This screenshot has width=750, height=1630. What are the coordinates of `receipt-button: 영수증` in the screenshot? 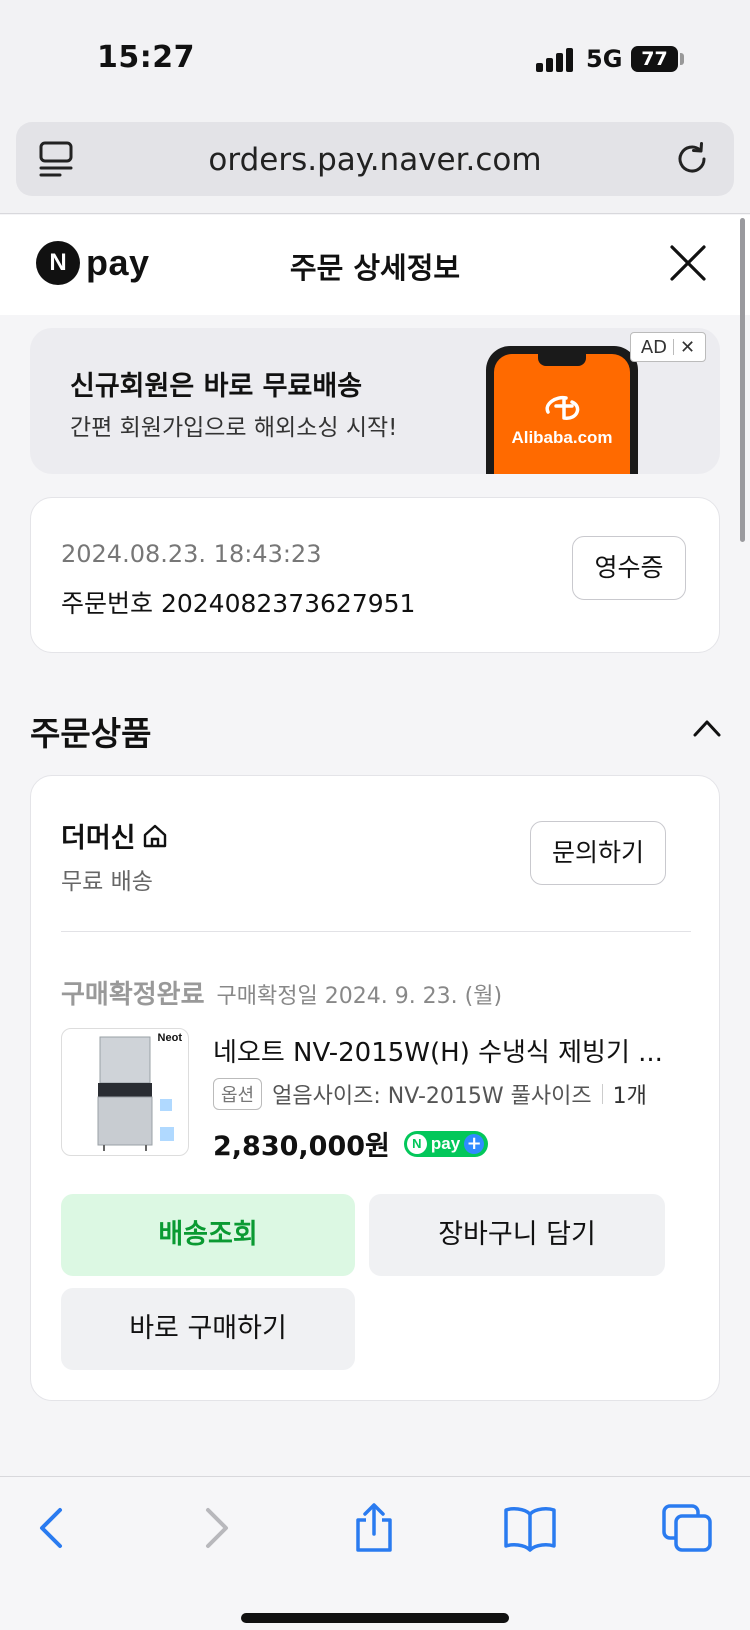 It's located at (629, 568).